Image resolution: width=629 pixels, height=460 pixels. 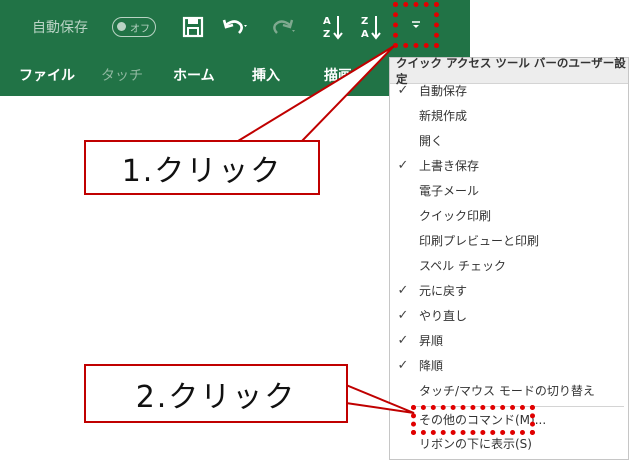 What do you see at coordinates (202, 167) in the screenshot?
I see `callout-step-1: 1.クリック` at bounding box center [202, 167].